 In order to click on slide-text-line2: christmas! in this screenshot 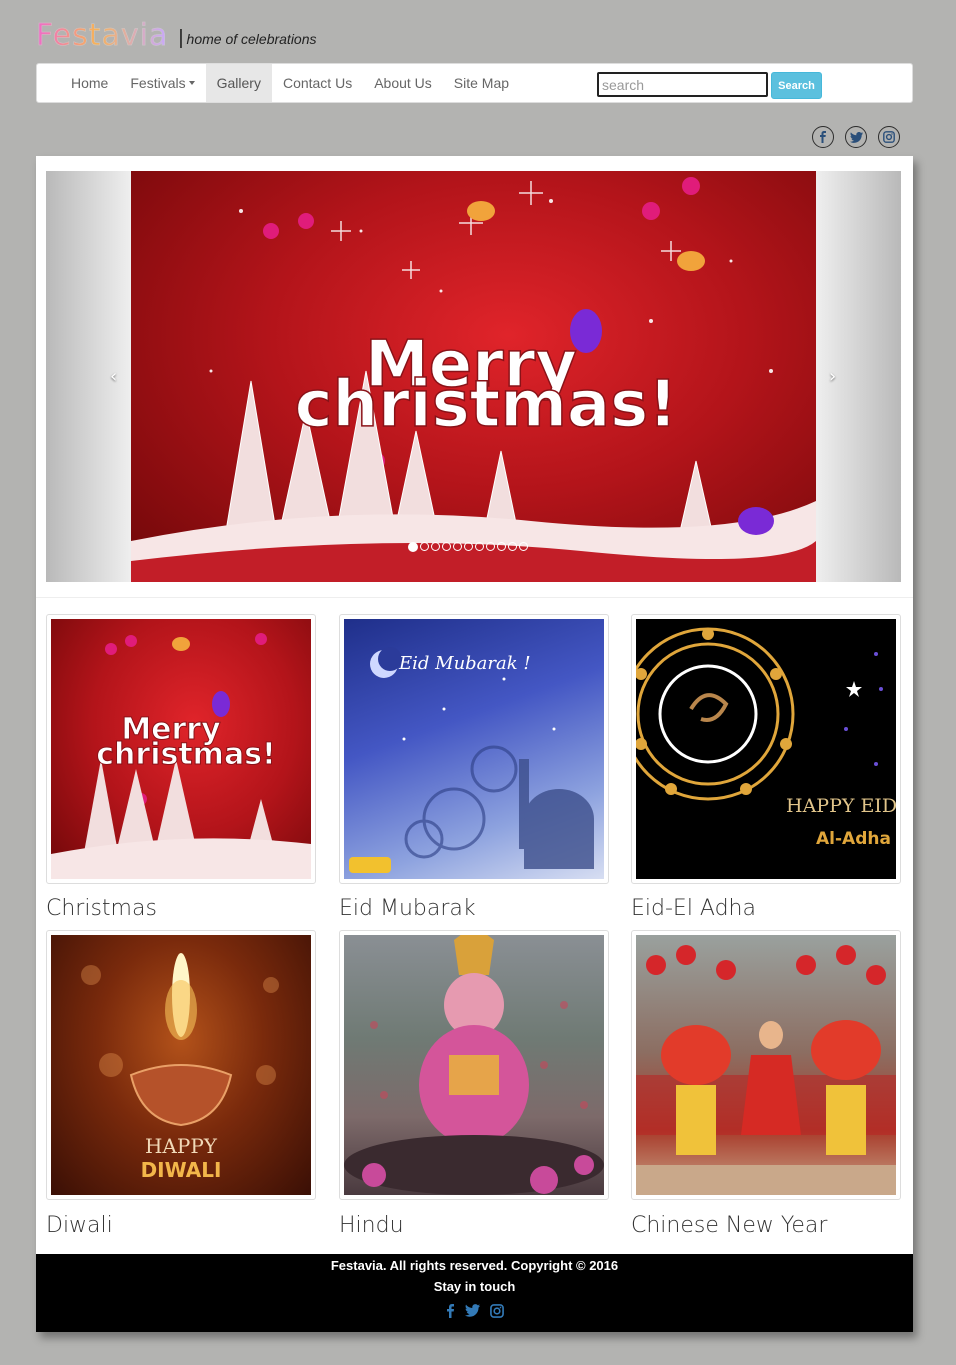, I will do `click(486, 405)`.